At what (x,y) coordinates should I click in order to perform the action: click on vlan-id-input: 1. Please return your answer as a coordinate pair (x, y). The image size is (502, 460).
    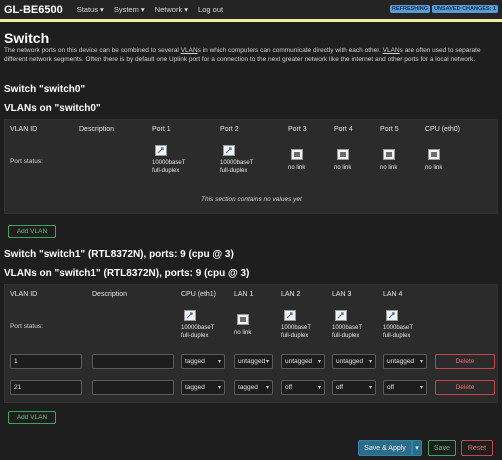
    Looking at the image, I should click on (46, 361).